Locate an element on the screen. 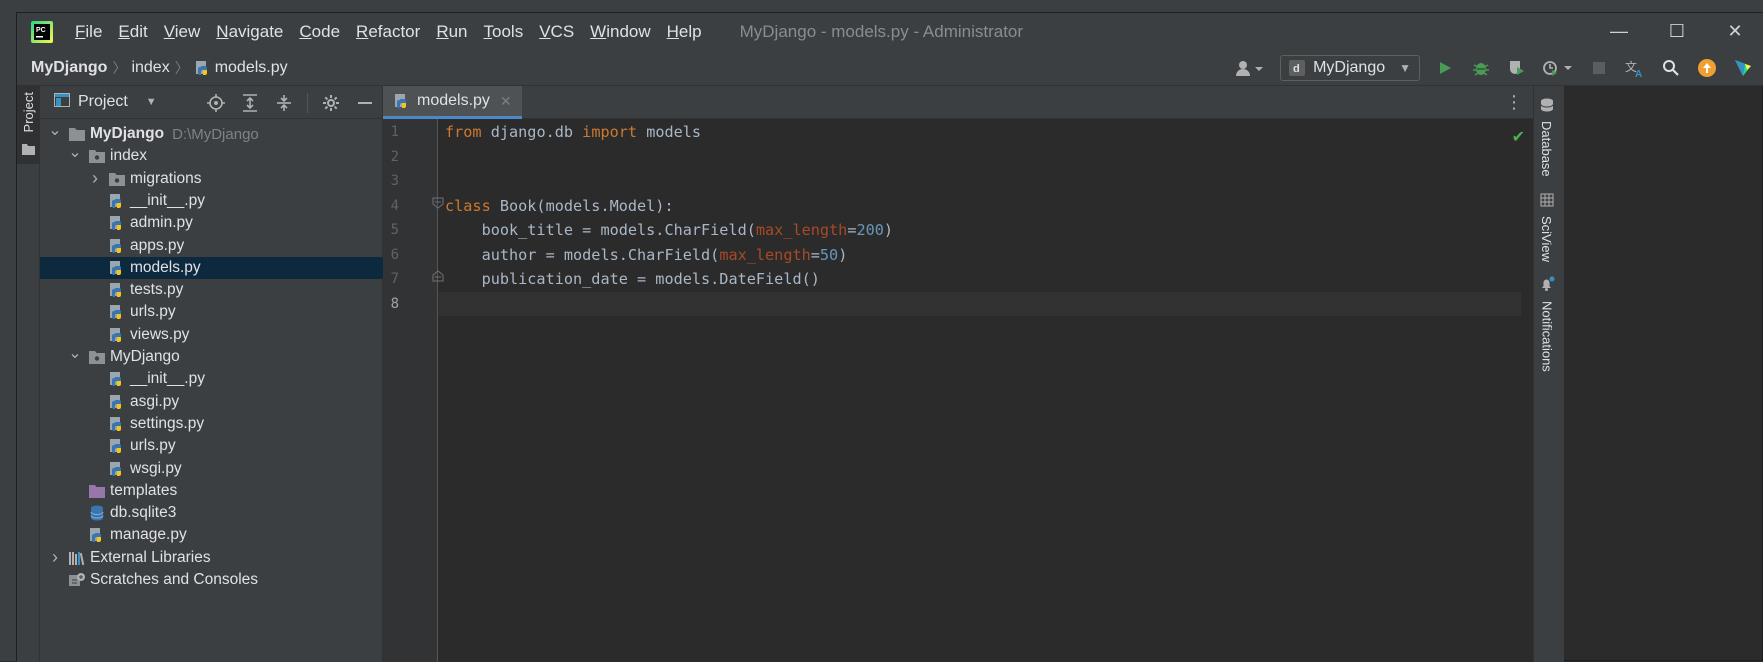 Image resolution: width=1763 pixels, height=662 pixels. tree-item-templates: templates is located at coordinates (211, 491).